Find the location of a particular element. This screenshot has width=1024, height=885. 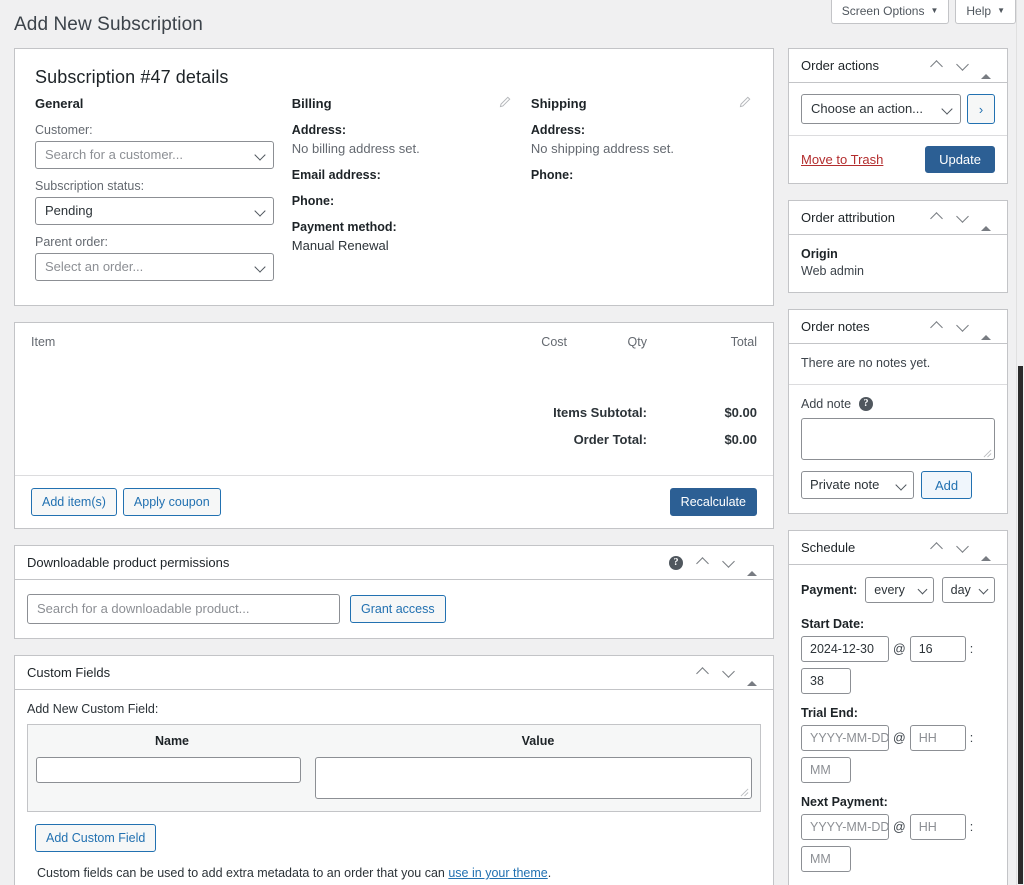

panel-header-icons is located at coordinates (962, 68).